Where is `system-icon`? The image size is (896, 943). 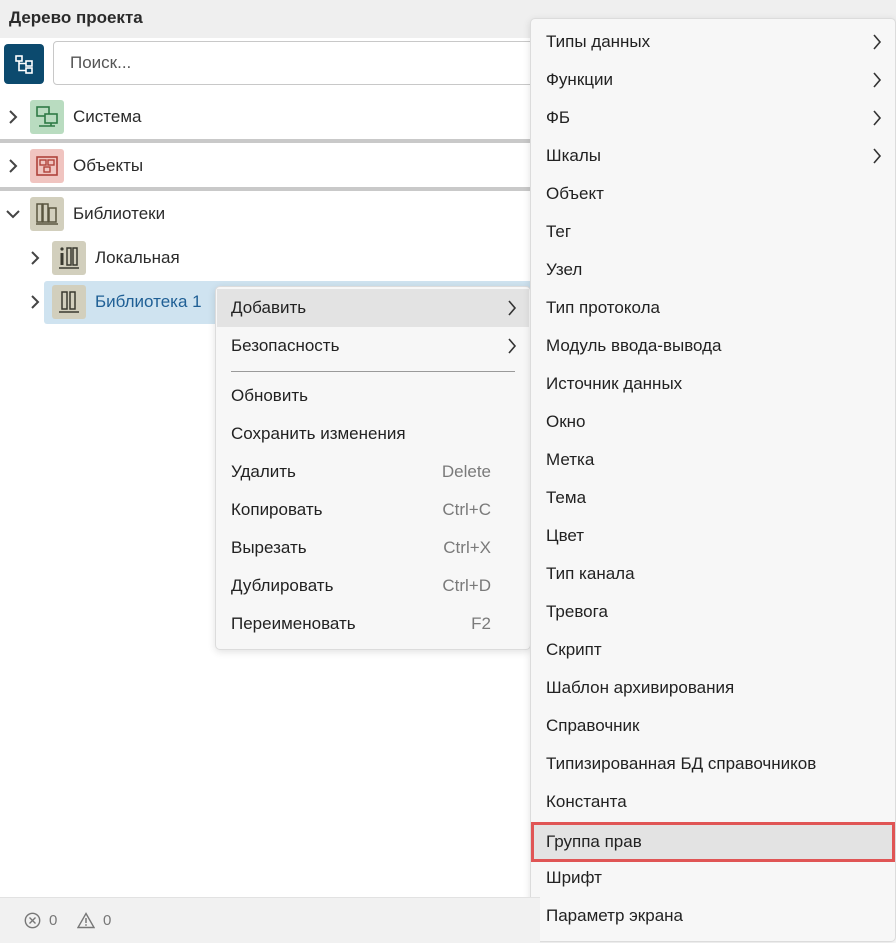
system-icon is located at coordinates (47, 117).